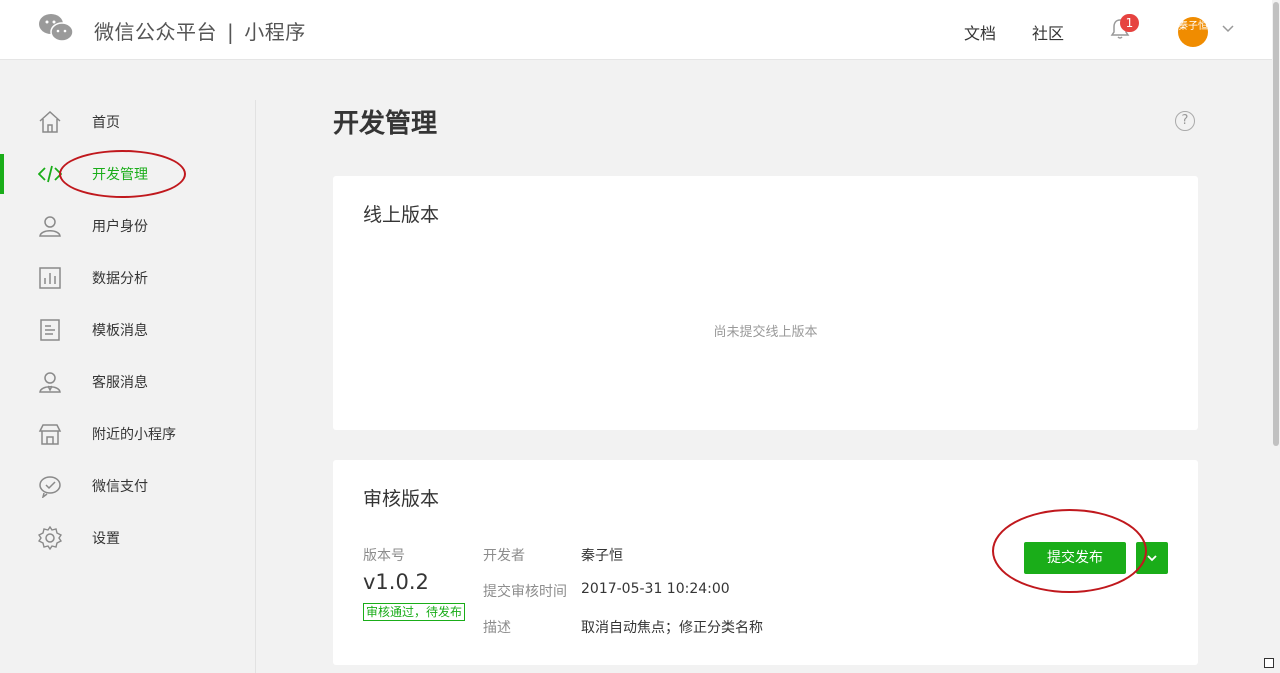 Image resolution: width=1280 pixels, height=673 pixels. What do you see at coordinates (120, 279) in the screenshot?
I see `sidebar-item-label: 数据分析` at bounding box center [120, 279].